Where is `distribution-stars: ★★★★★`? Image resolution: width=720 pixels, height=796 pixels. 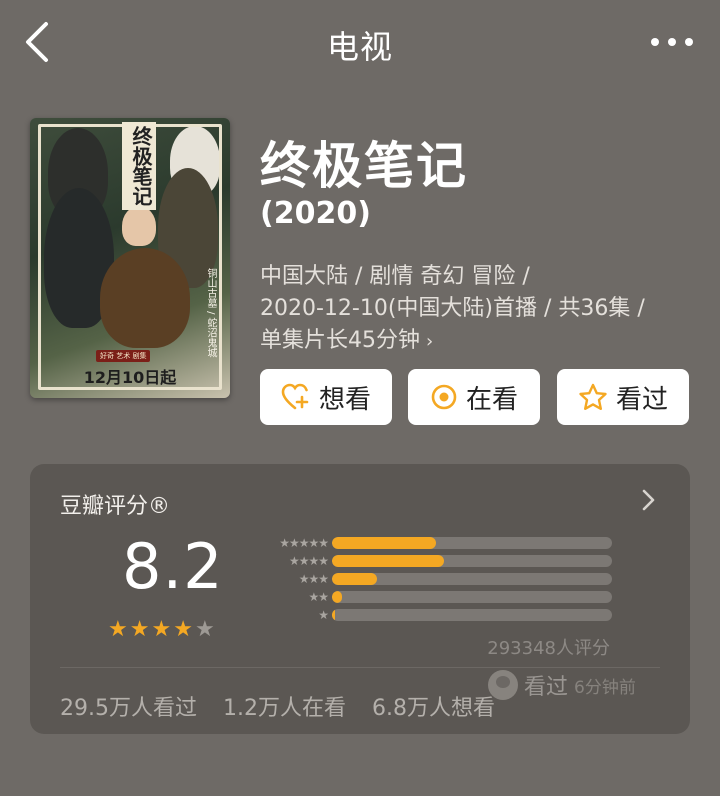 distribution-stars: ★★★★★ is located at coordinates (304, 543).